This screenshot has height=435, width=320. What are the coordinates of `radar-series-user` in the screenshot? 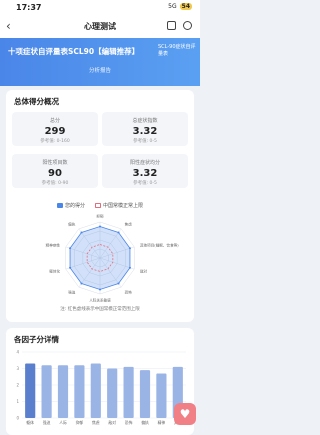 It's located at (100, 258).